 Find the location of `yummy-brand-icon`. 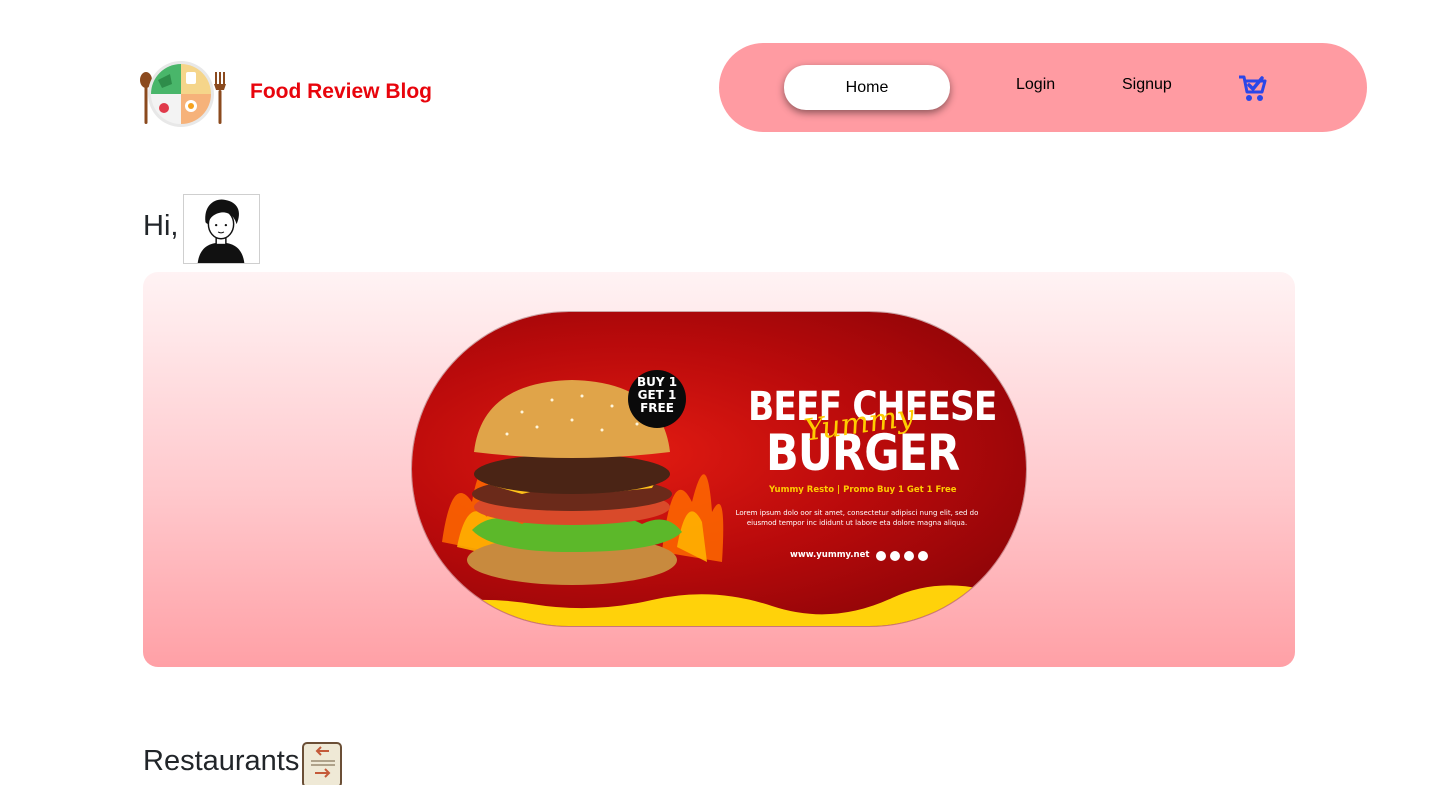

yummy-brand-icon is located at coordinates (424, 322).